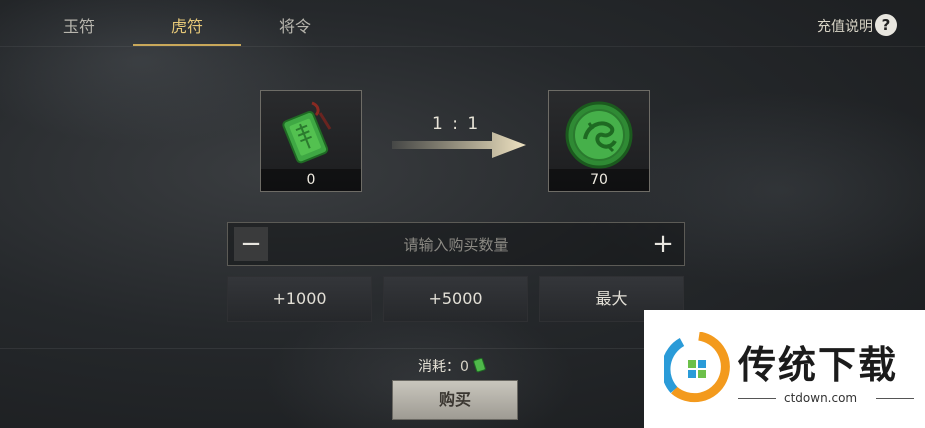 This screenshot has height=428, width=925. What do you see at coordinates (757, 398) in the screenshot?
I see `watermark-line-left` at bounding box center [757, 398].